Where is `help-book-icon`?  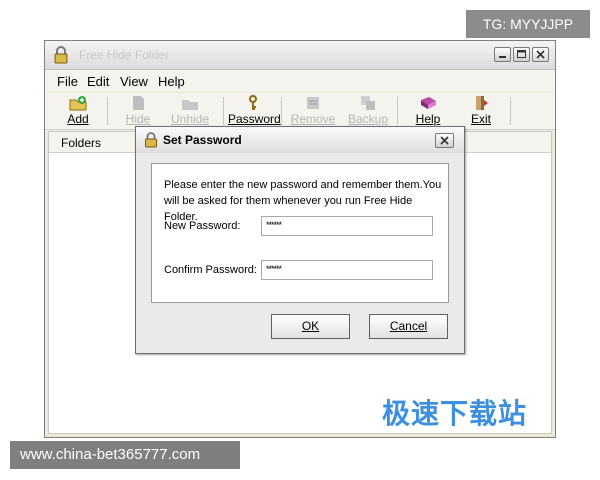 help-book-icon is located at coordinates (428, 103).